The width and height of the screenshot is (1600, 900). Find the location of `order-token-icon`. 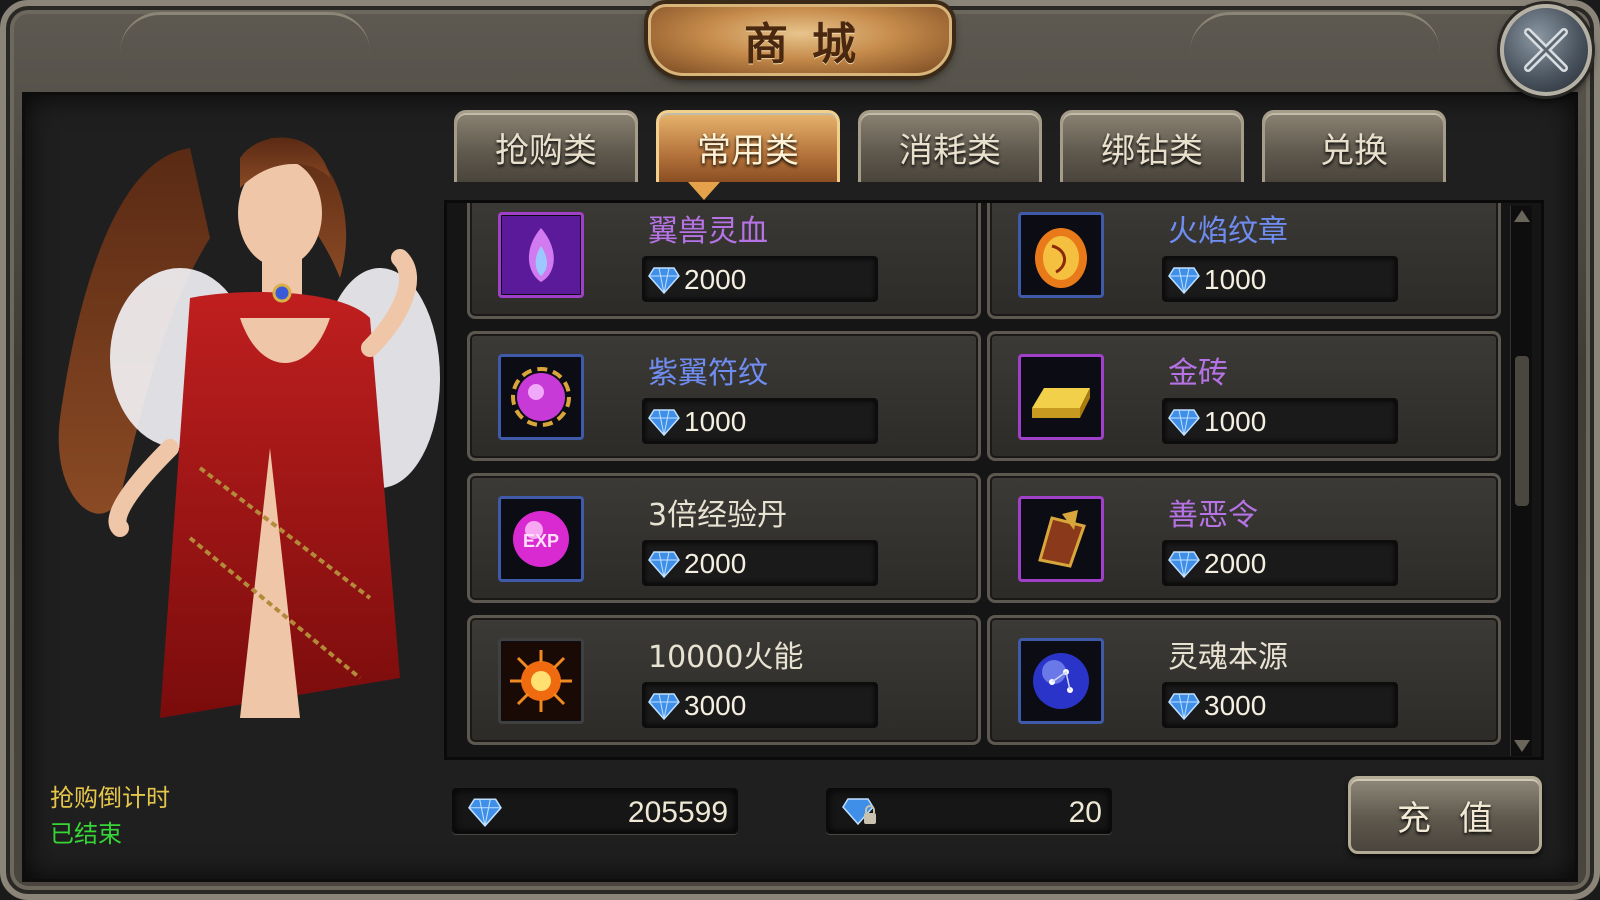

order-token-icon is located at coordinates (1061, 539).